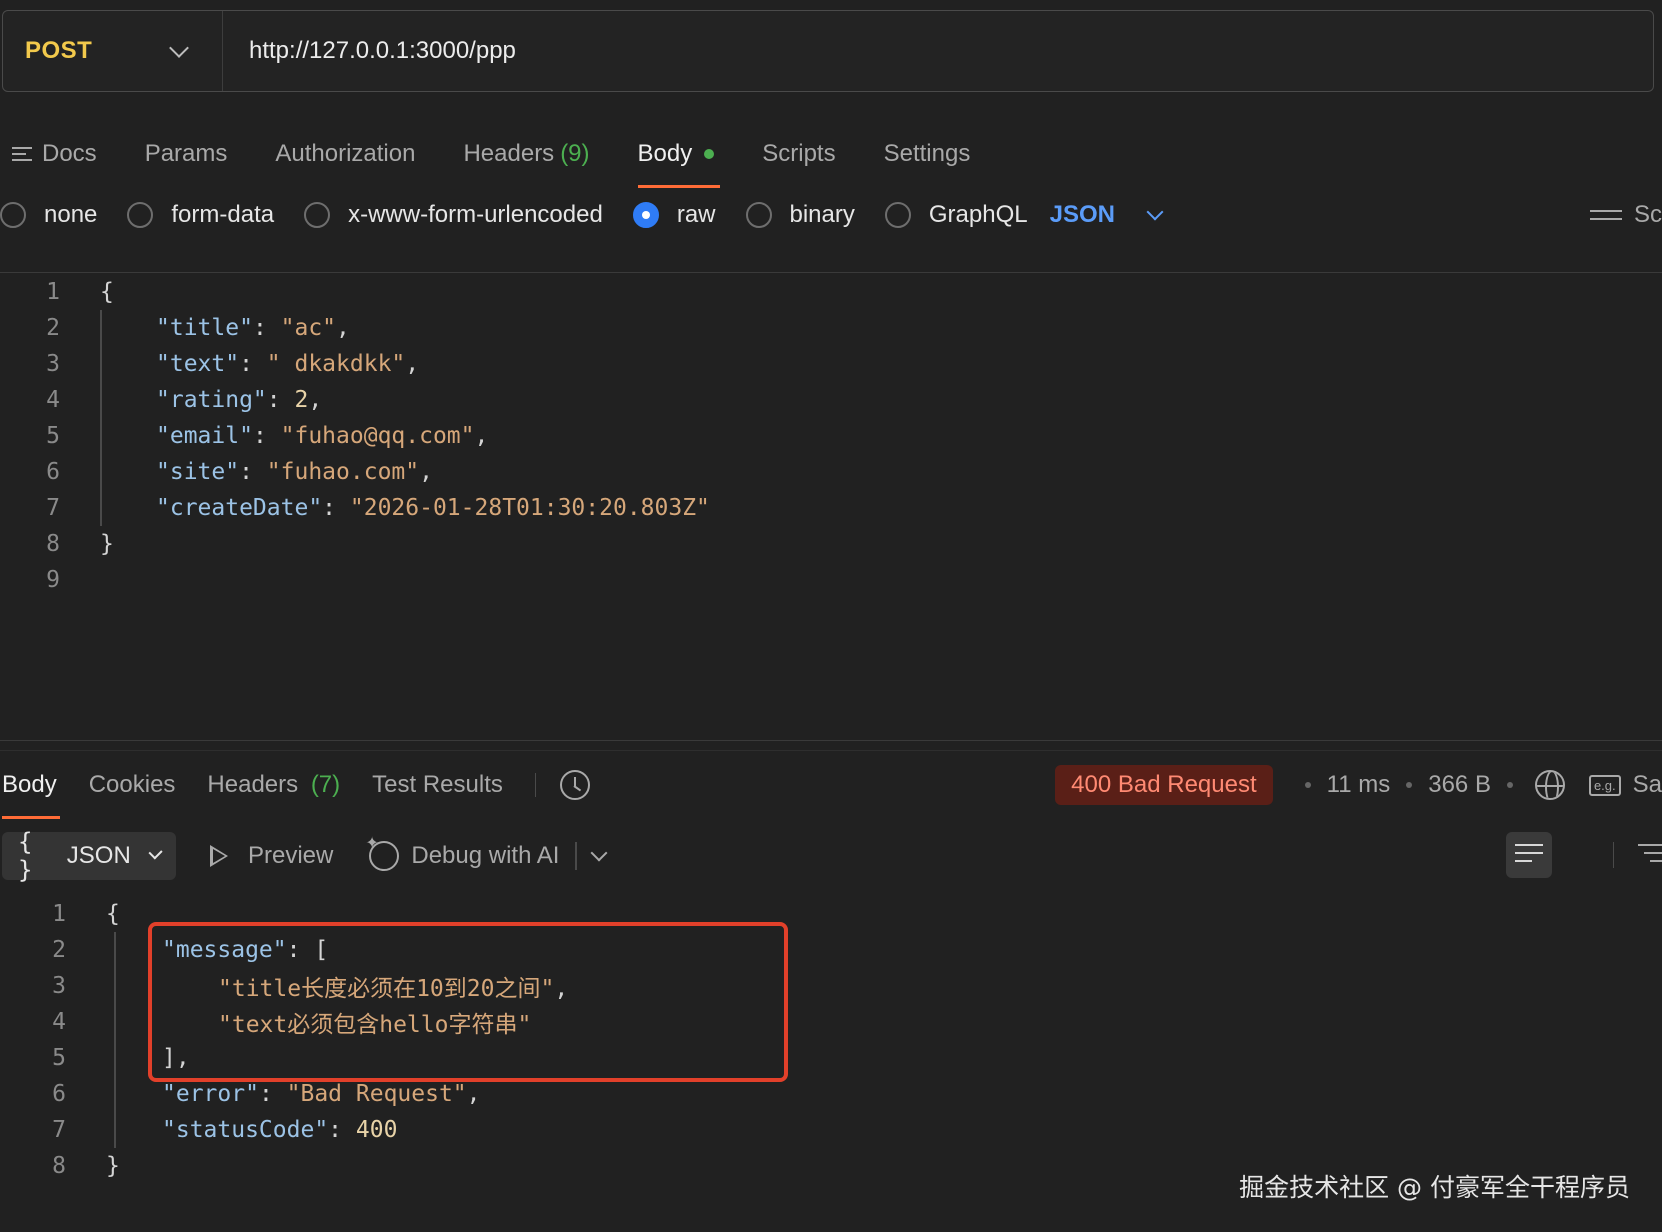 Image resolution: width=1662 pixels, height=1232 pixels. What do you see at coordinates (204, 328) in the screenshot?
I see `json-key: "title"` at bounding box center [204, 328].